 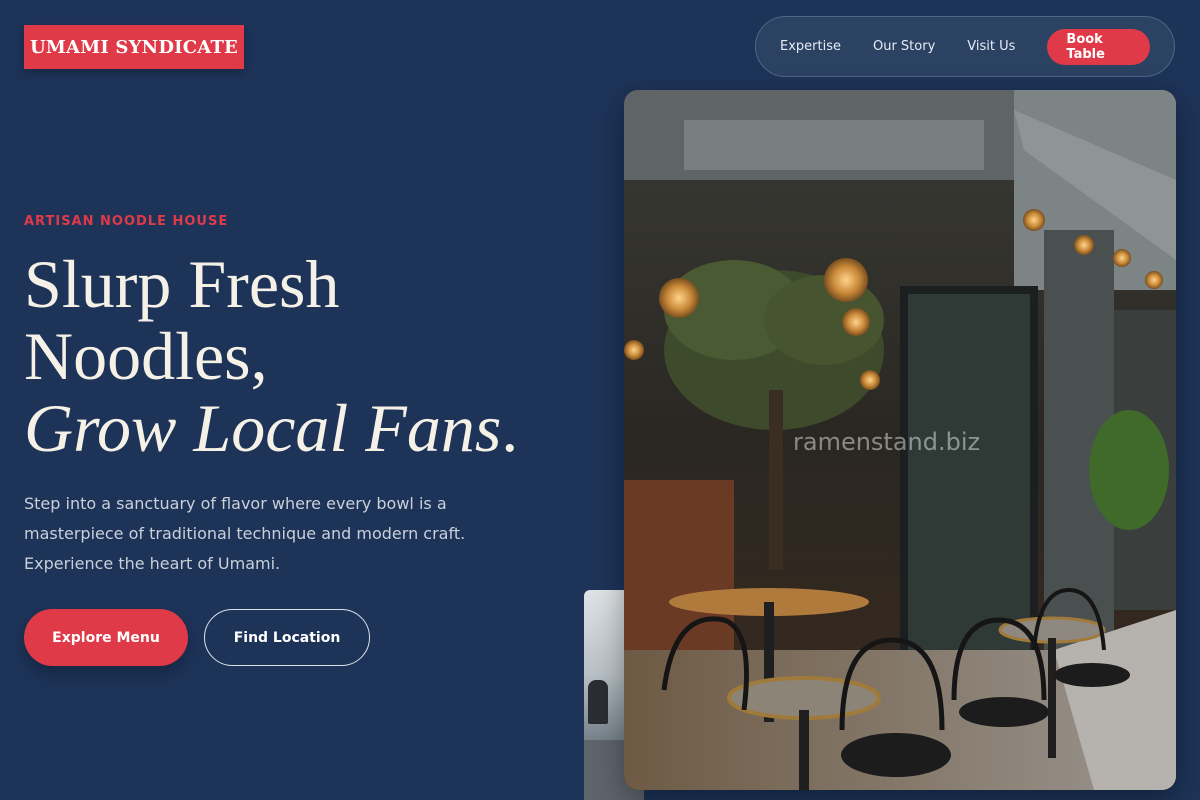 What do you see at coordinates (510, 428) in the screenshot?
I see `headline-line-3-period: .` at bounding box center [510, 428].